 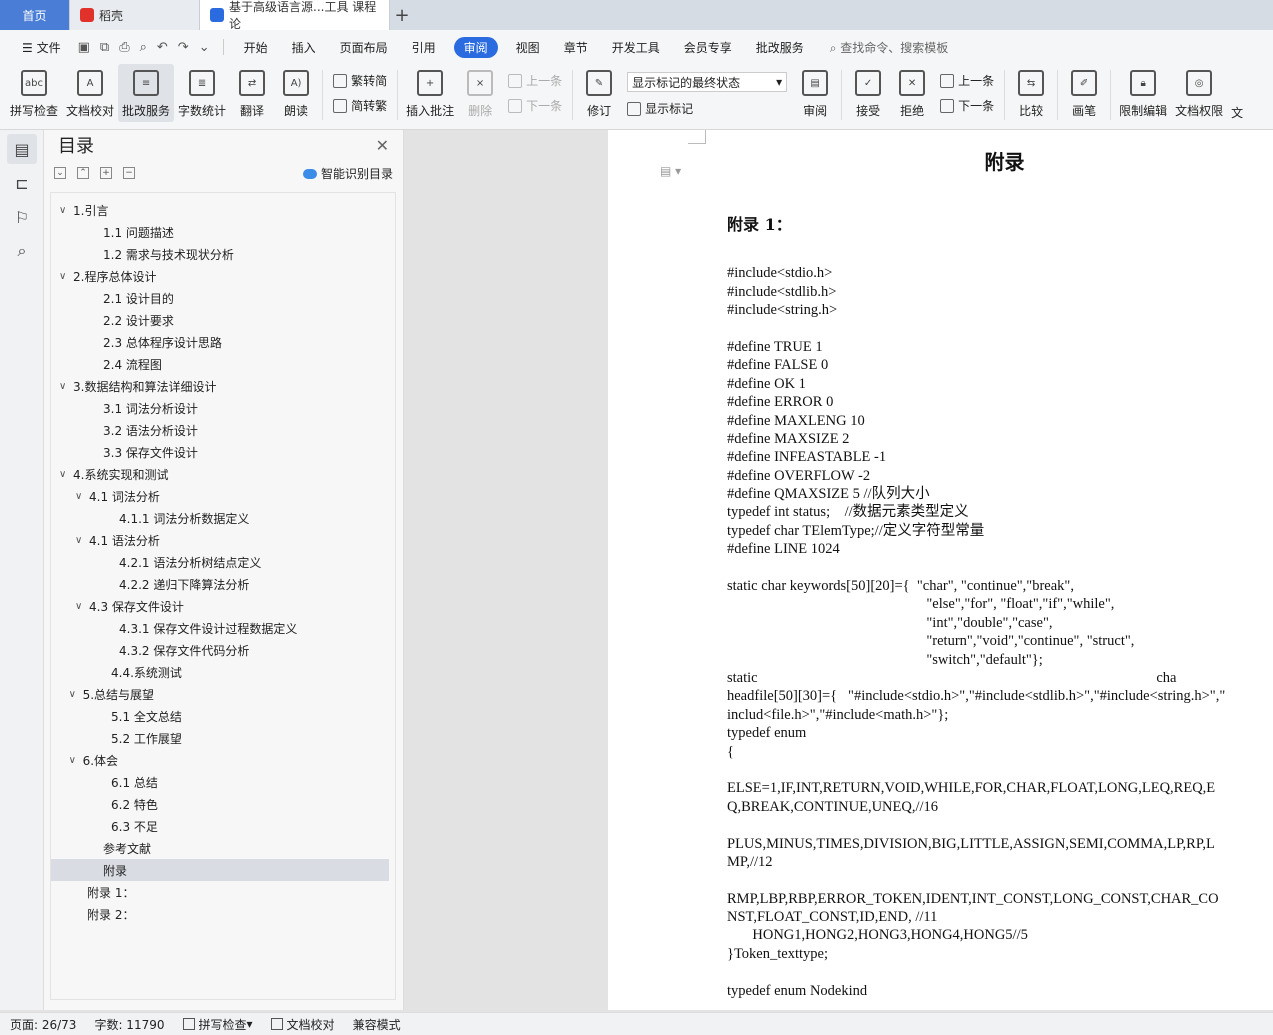 What do you see at coordinates (707, 108) in the screenshot?
I see `show-markup-button: 显示标记` at bounding box center [707, 108].